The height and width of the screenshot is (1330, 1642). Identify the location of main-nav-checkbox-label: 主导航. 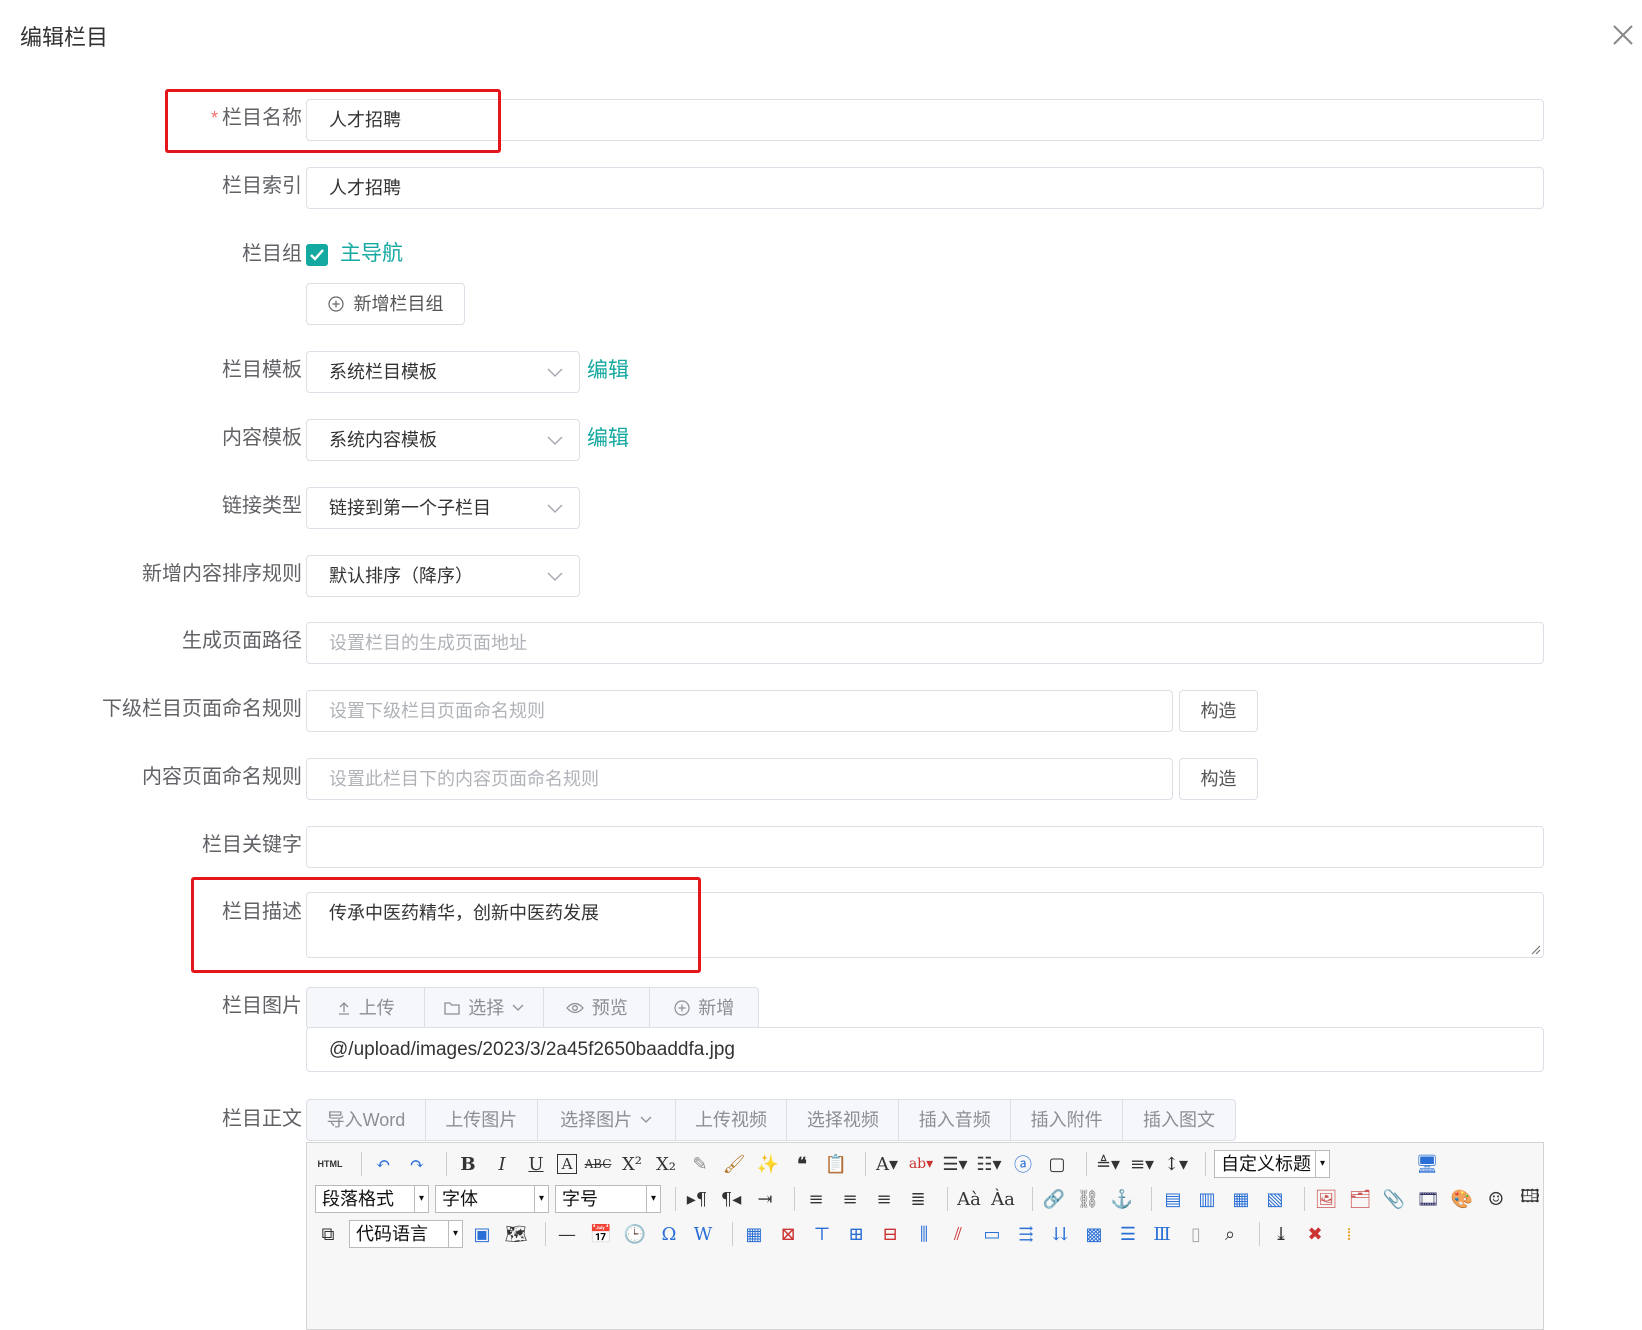
(371, 254).